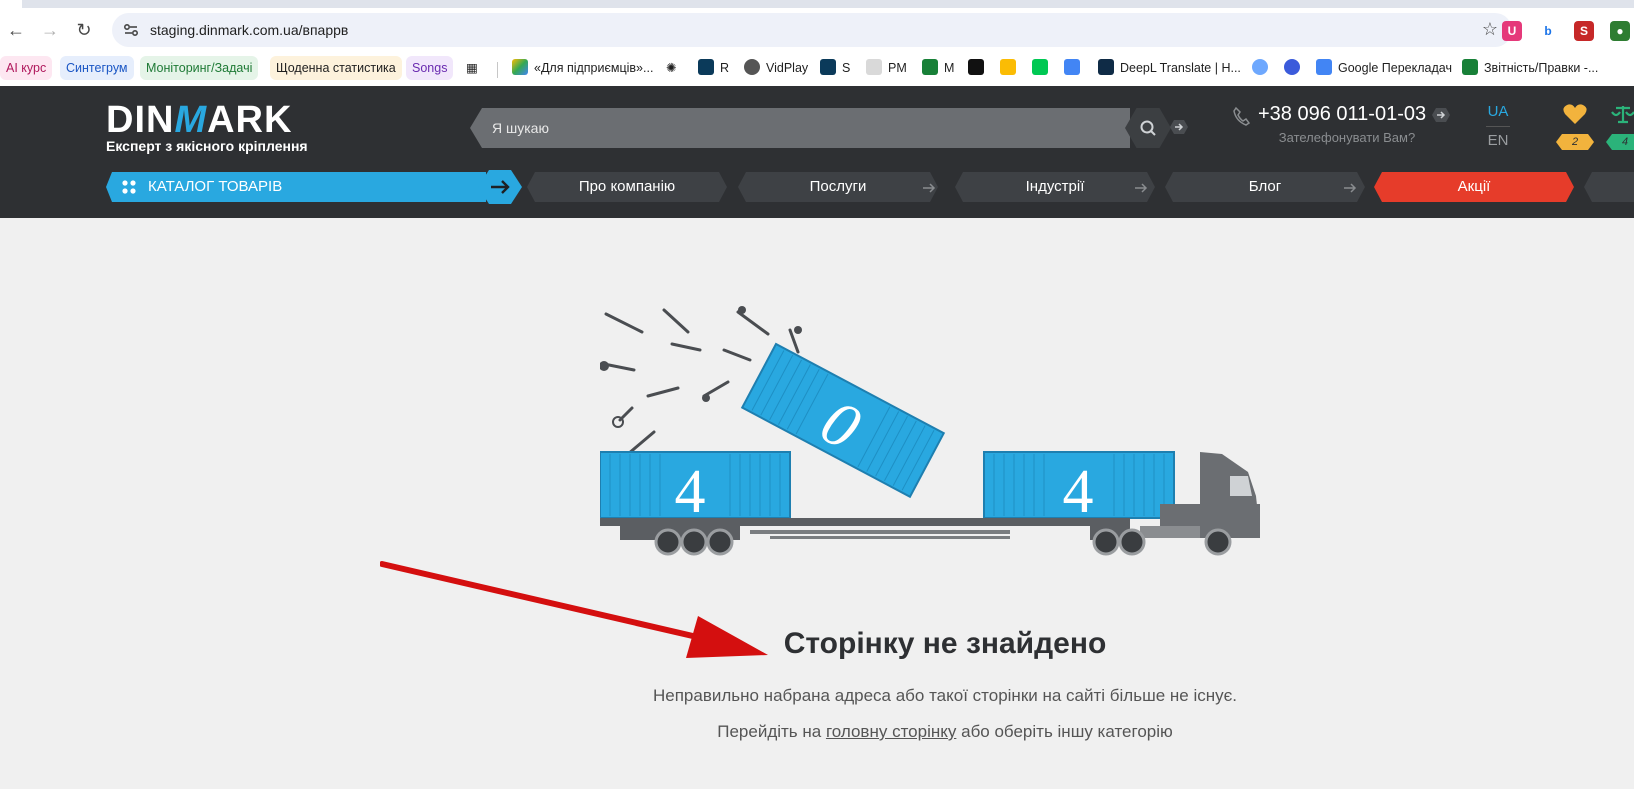  Describe the element at coordinates (945, 643) in the screenshot. I see `error-title: Сторінку не знайдено` at that location.